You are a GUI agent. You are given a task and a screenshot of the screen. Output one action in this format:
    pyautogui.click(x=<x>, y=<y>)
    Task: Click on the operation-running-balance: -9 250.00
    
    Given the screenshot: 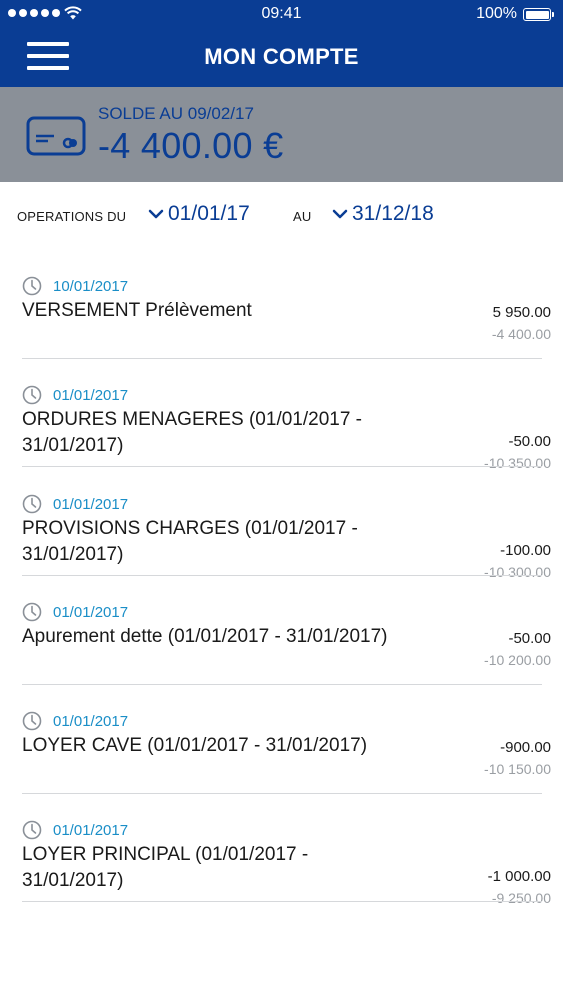 What is the action you would take?
    pyautogui.click(x=521, y=898)
    